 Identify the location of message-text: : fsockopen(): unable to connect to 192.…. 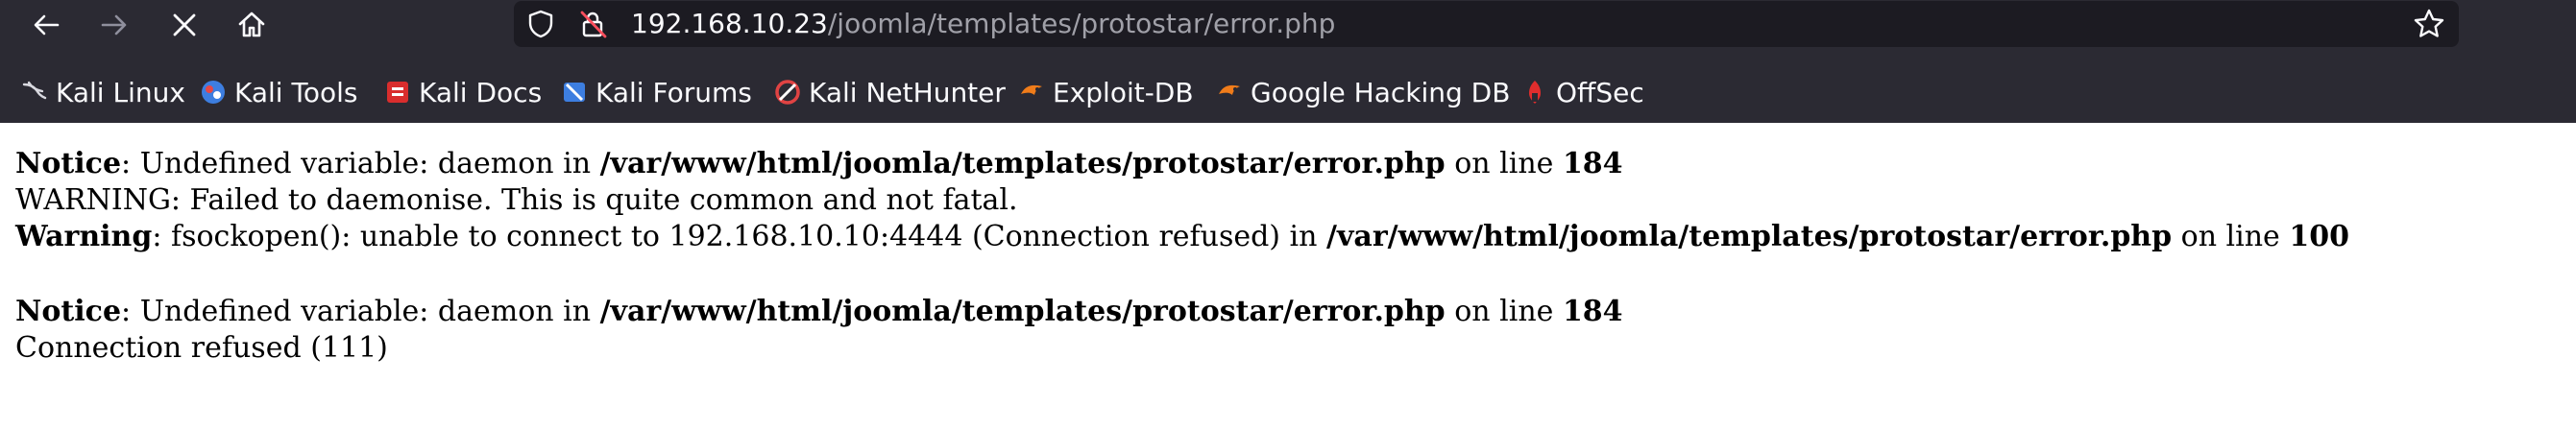
(739, 236).